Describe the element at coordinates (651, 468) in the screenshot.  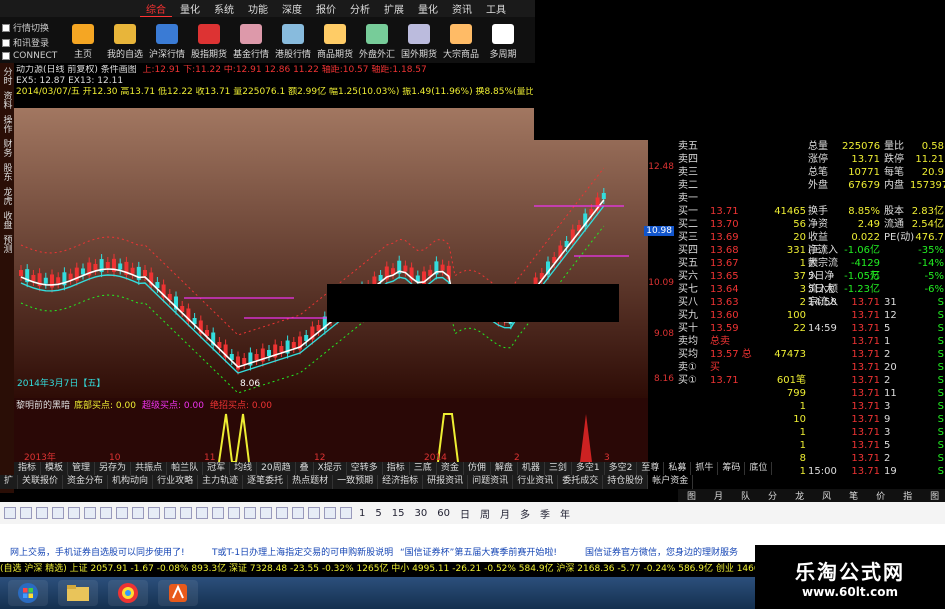
I see `tab: 至尊` at that location.